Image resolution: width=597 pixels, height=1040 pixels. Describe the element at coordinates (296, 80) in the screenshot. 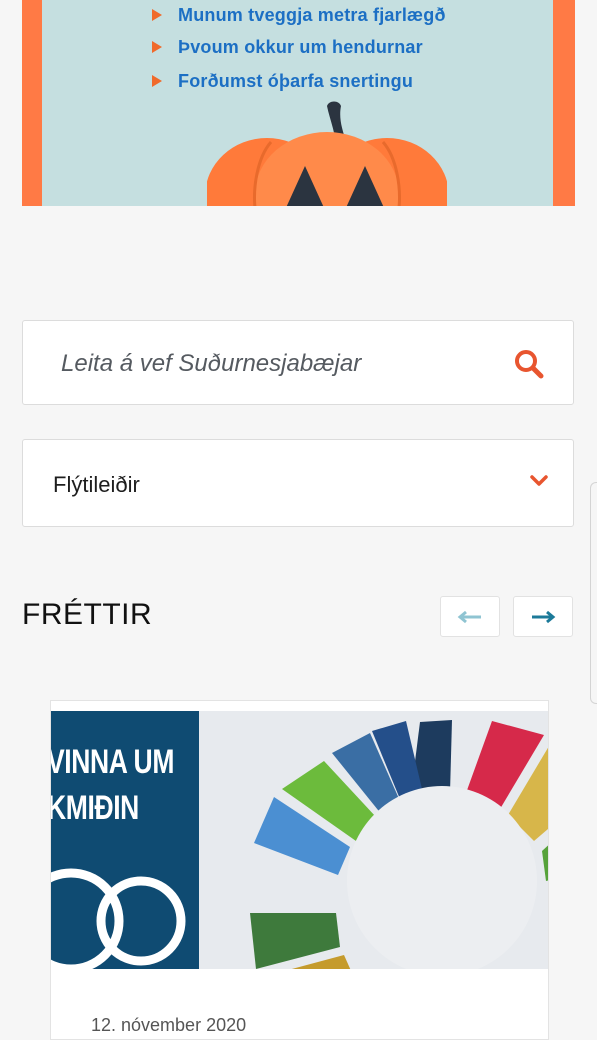

I see `banner-bullet-text: Forðumst óþarfa snertingu` at that location.